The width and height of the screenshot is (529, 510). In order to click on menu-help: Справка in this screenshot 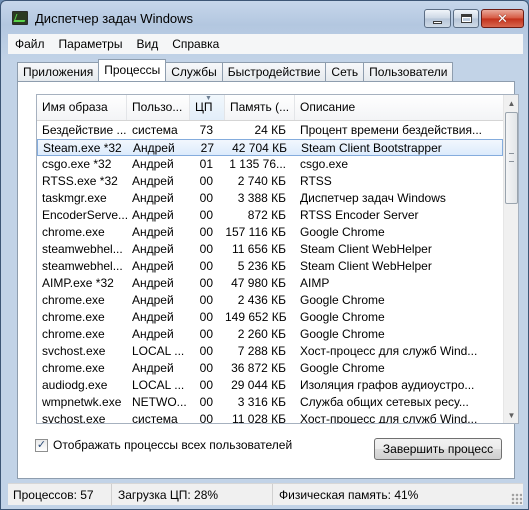, I will do `click(195, 44)`.